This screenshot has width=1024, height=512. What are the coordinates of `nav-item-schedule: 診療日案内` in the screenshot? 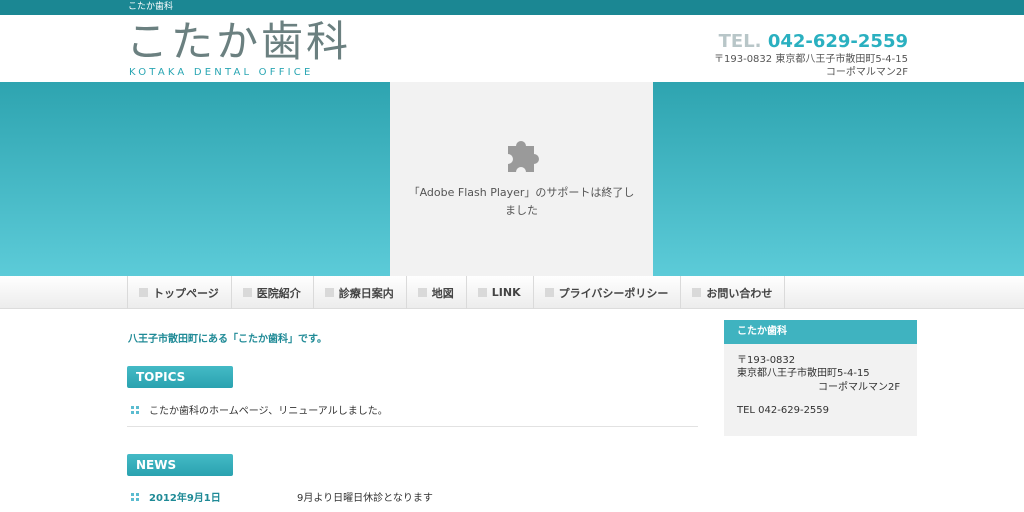 It's located at (360, 292).